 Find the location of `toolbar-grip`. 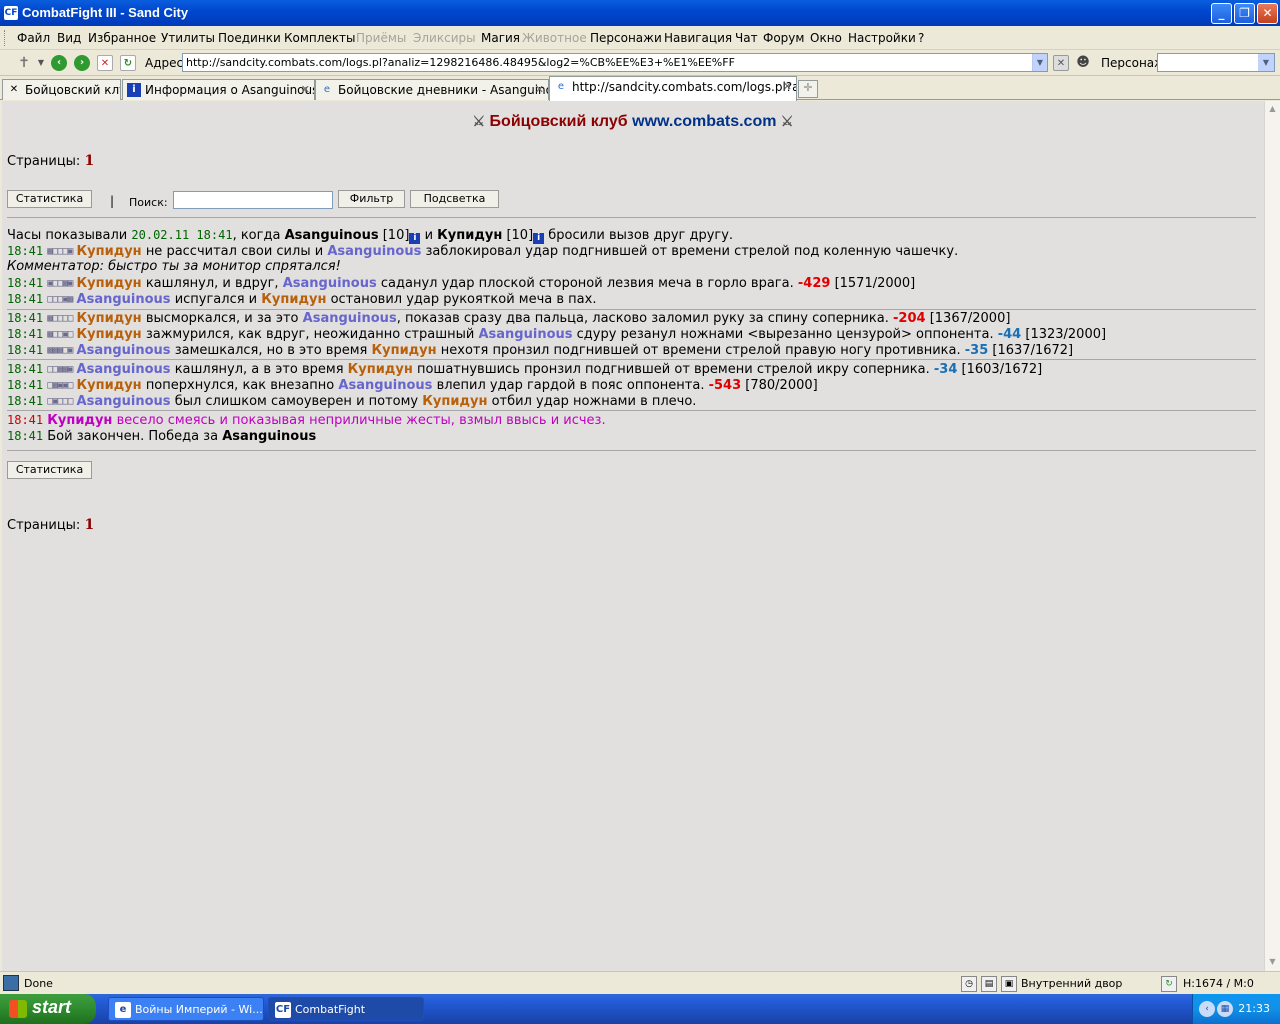

toolbar-grip is located at coordinates (5, 38).